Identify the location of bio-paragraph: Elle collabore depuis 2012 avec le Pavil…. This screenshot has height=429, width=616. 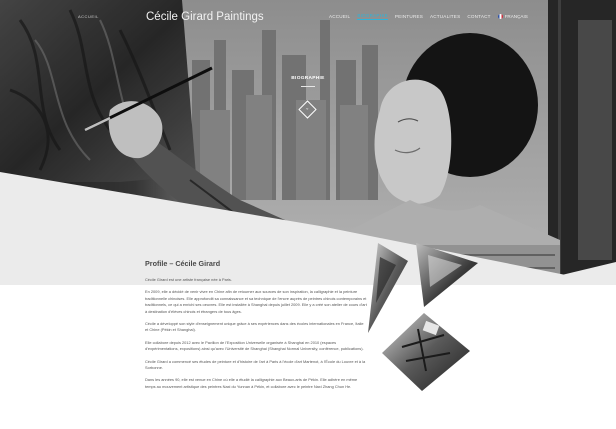
(254, 345).